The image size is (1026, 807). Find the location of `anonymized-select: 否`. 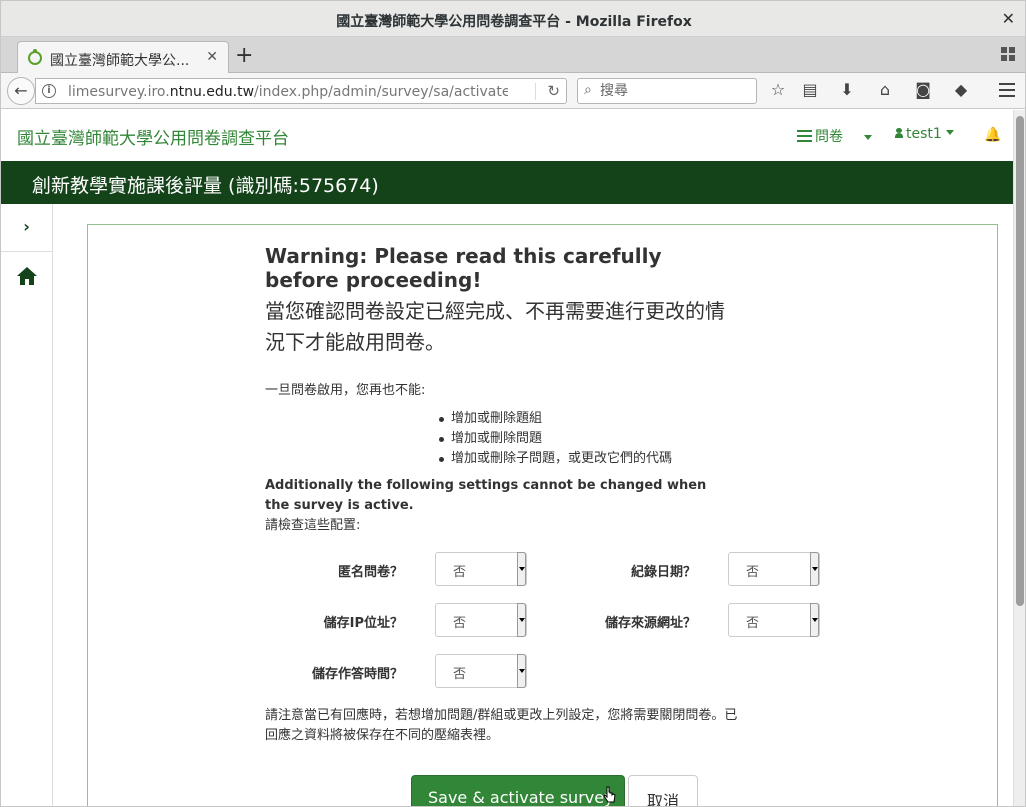

anonymized-select: 否 is located at coordinates (481, 569).